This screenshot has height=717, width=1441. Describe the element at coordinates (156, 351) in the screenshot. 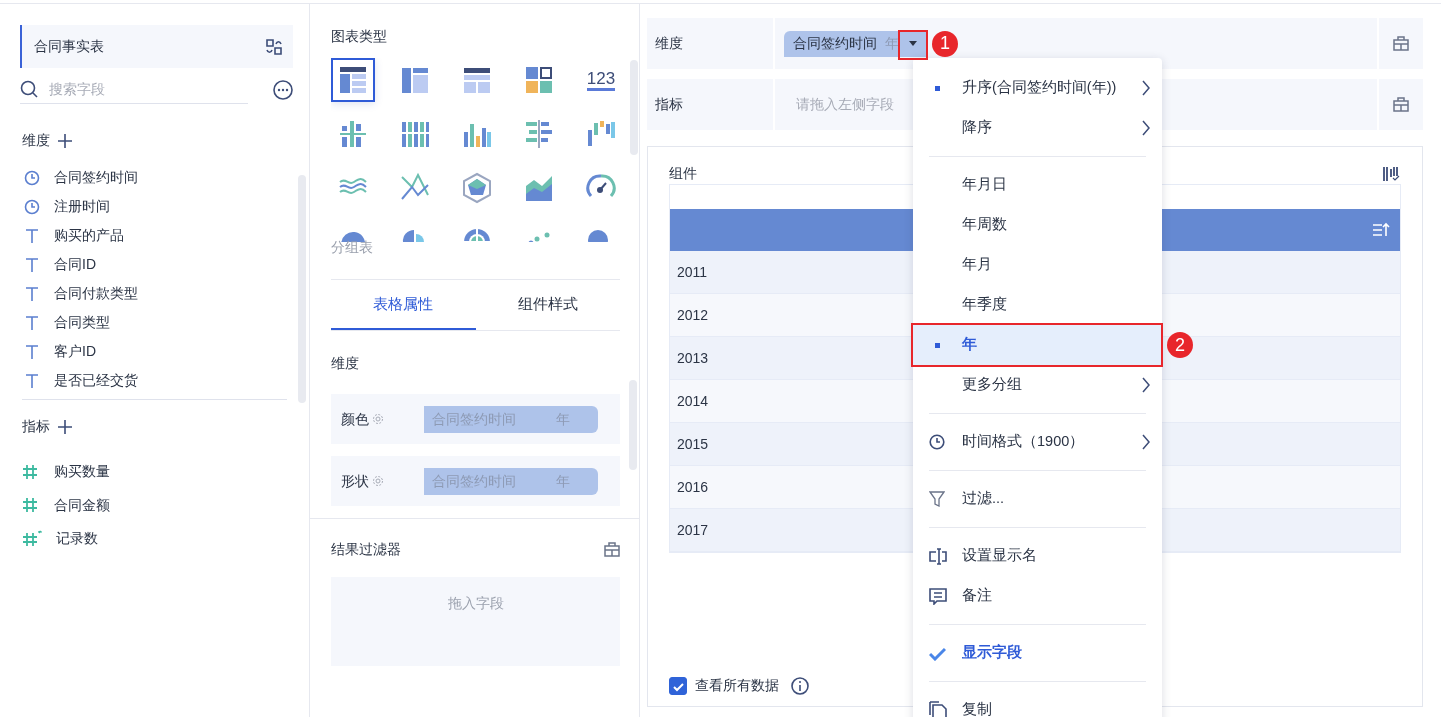

I see `field-item: 客户ID` at that location.